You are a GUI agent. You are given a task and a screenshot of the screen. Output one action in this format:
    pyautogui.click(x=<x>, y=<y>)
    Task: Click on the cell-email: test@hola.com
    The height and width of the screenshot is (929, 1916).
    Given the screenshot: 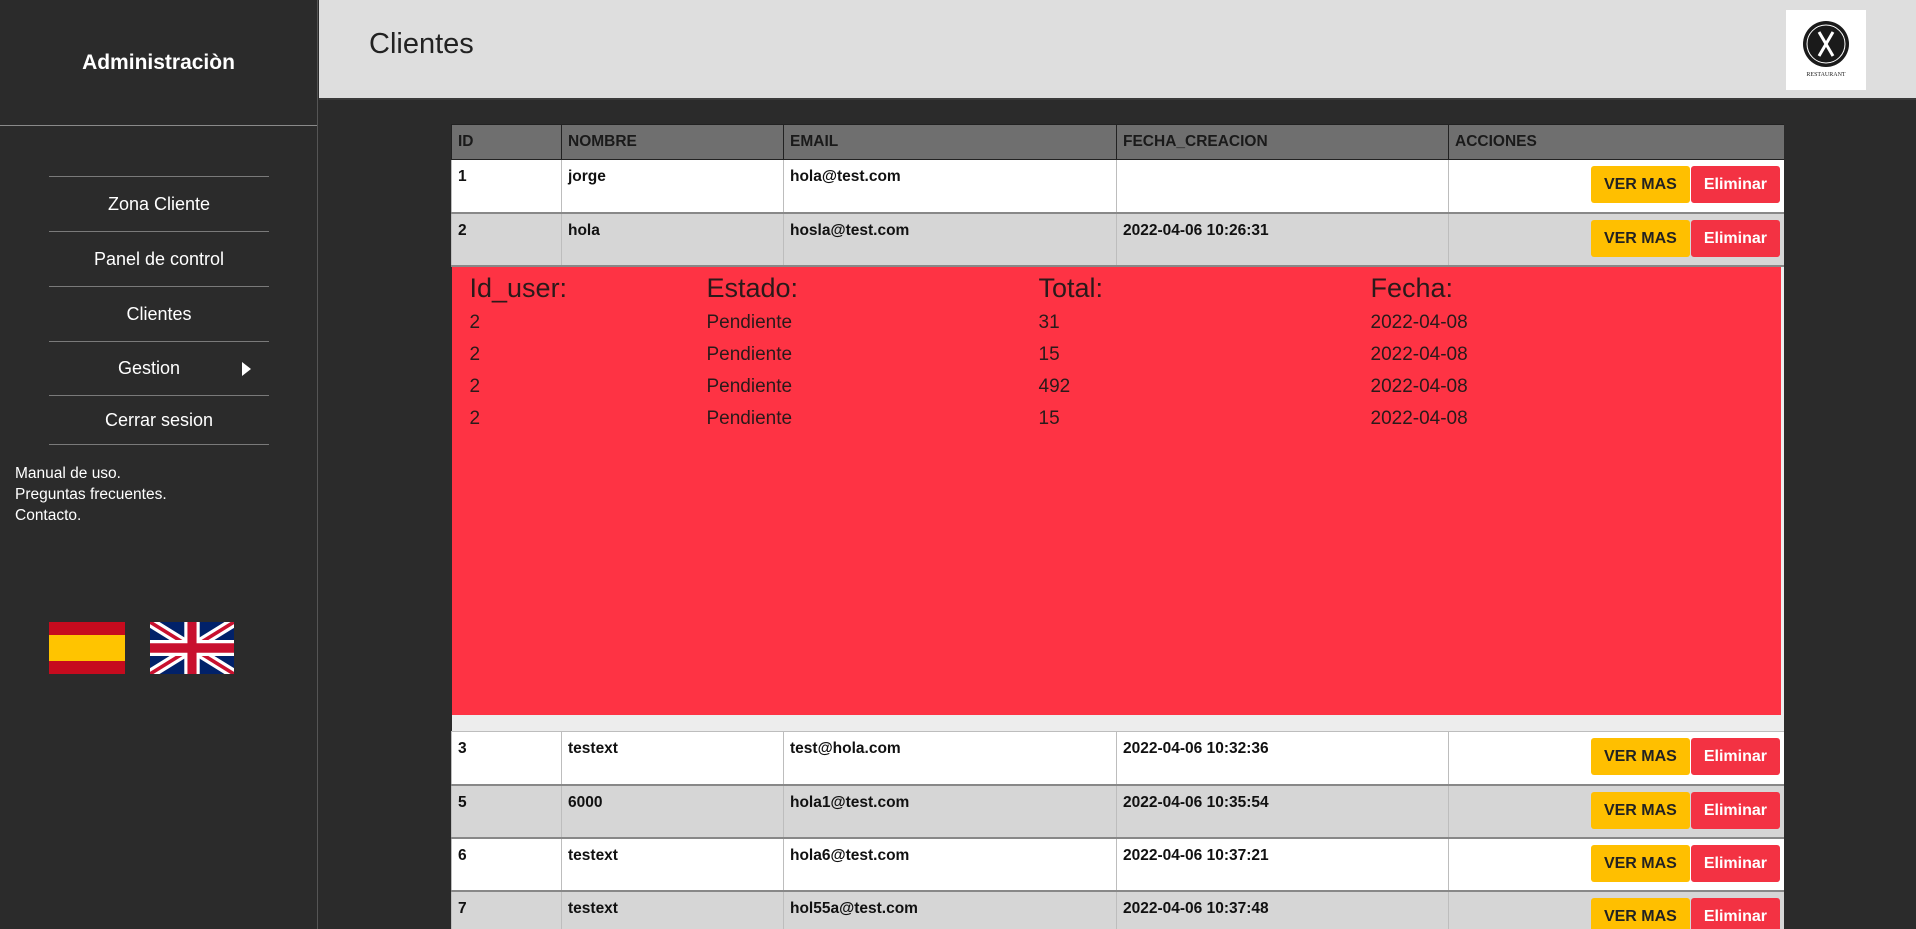 What is the action you would take?
    pyautogui.click(x=950, y=758)
    